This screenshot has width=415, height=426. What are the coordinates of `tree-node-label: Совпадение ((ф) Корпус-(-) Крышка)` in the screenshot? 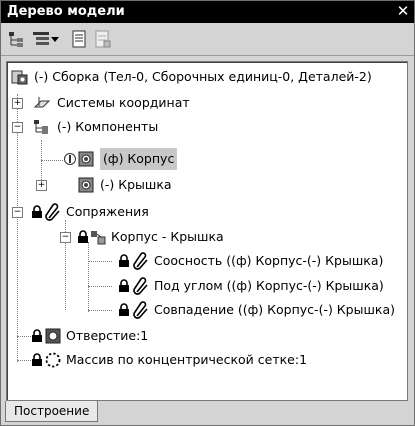 It's located at (275, 309).